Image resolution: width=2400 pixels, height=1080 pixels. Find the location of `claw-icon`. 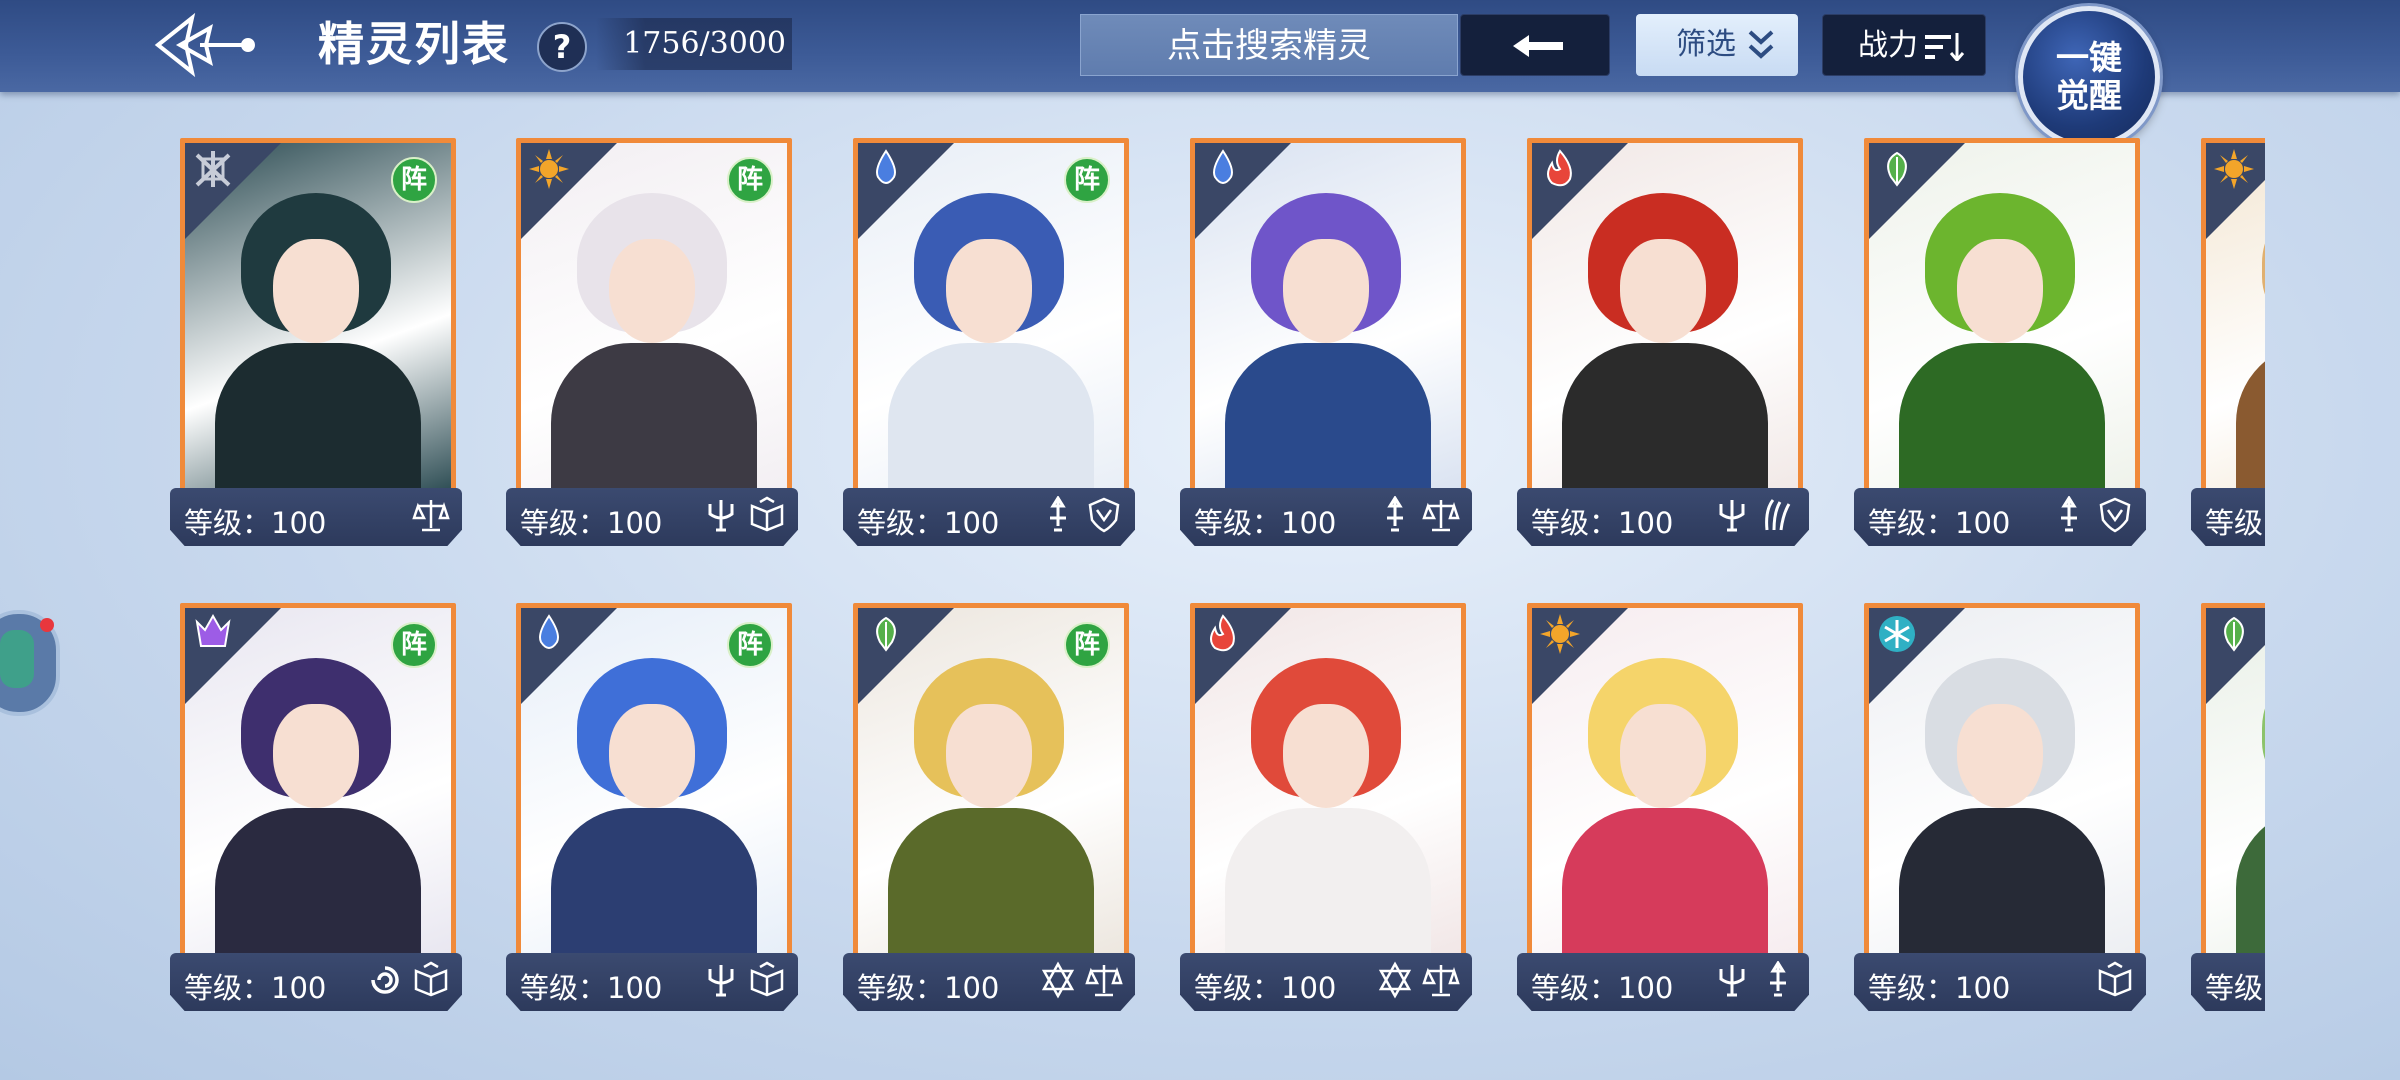

claw-icon is located at coordinates (1778, 515).